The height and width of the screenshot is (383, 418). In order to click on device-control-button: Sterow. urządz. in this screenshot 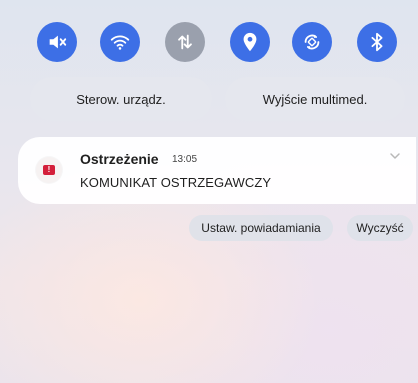, I will do `click(121, 99)`.